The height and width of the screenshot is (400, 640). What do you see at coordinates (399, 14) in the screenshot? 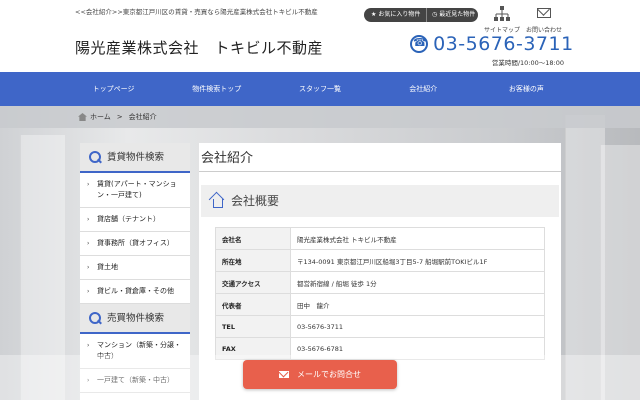
I see `favorites-label: お気に入り物件` at bounding box center [399, 14].